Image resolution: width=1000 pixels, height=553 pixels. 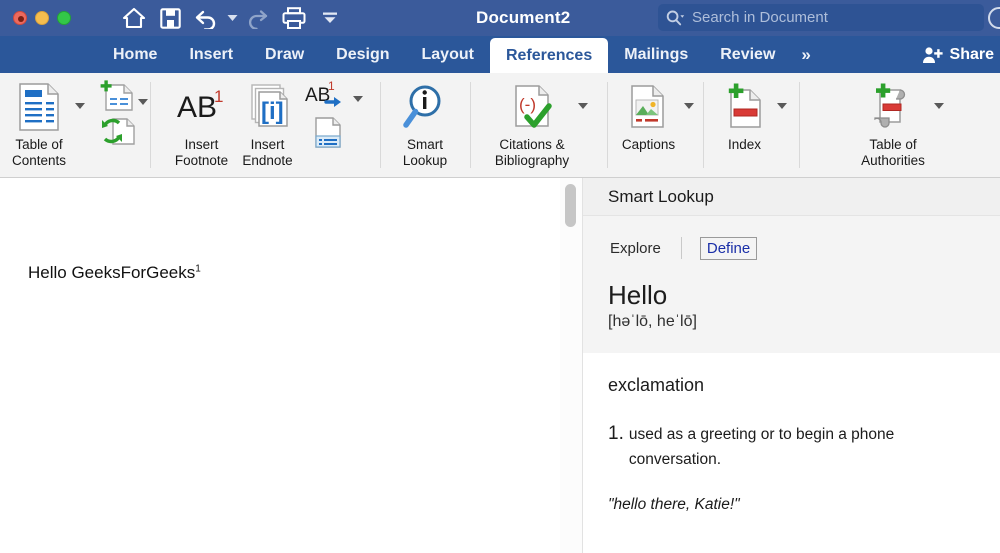 What do you see at coordinates (635, 248) in the screenshot?
I see `tab-explore: Explore` at bounding box center [635, 248].